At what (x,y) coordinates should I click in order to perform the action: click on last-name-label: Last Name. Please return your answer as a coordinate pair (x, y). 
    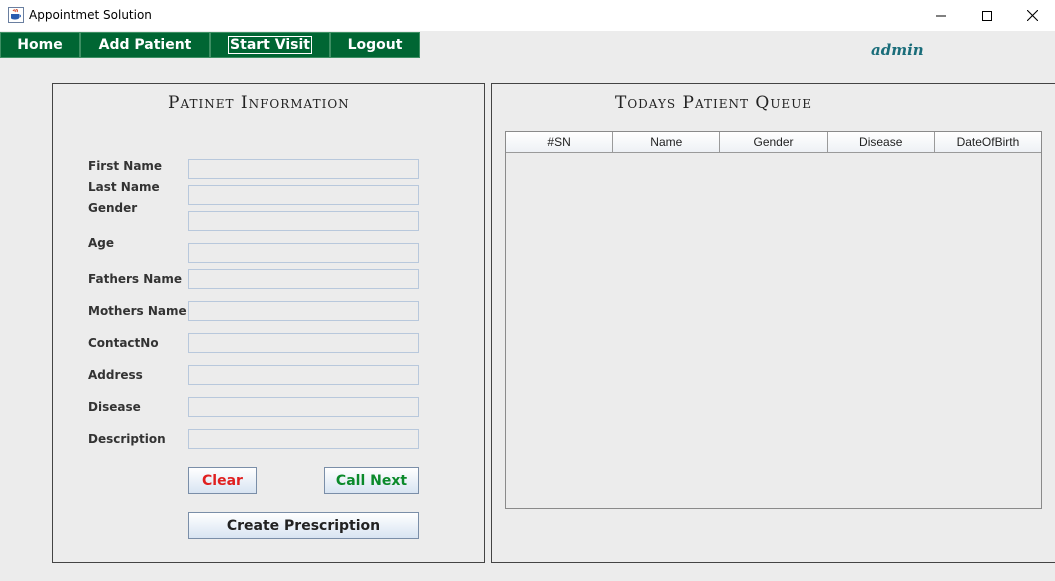
    Looking at the image, I should click on (124, 187).